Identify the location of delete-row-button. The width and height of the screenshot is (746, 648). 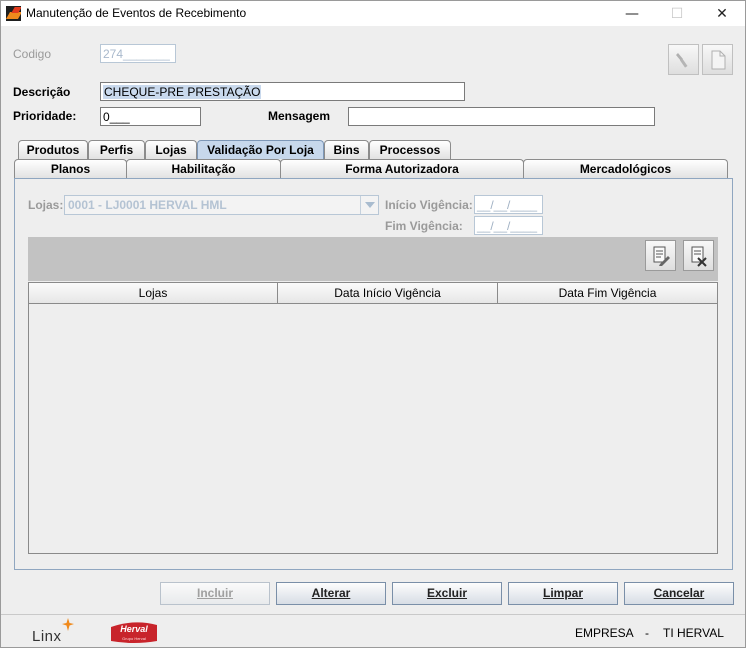
(698, 255).